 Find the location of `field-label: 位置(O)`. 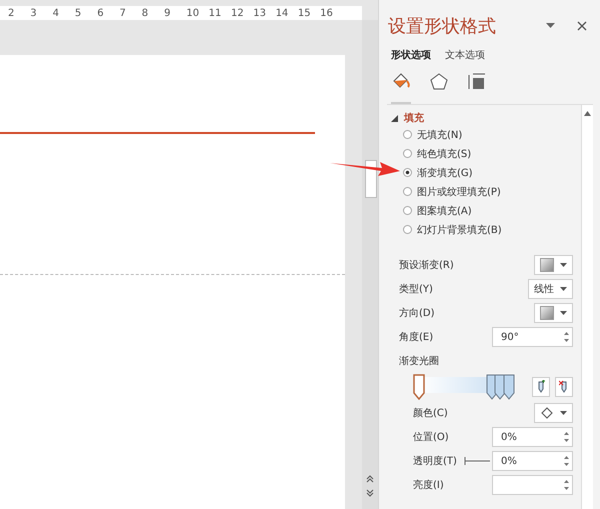

field-label: 位置(O) is located at coordinates (431, 437).